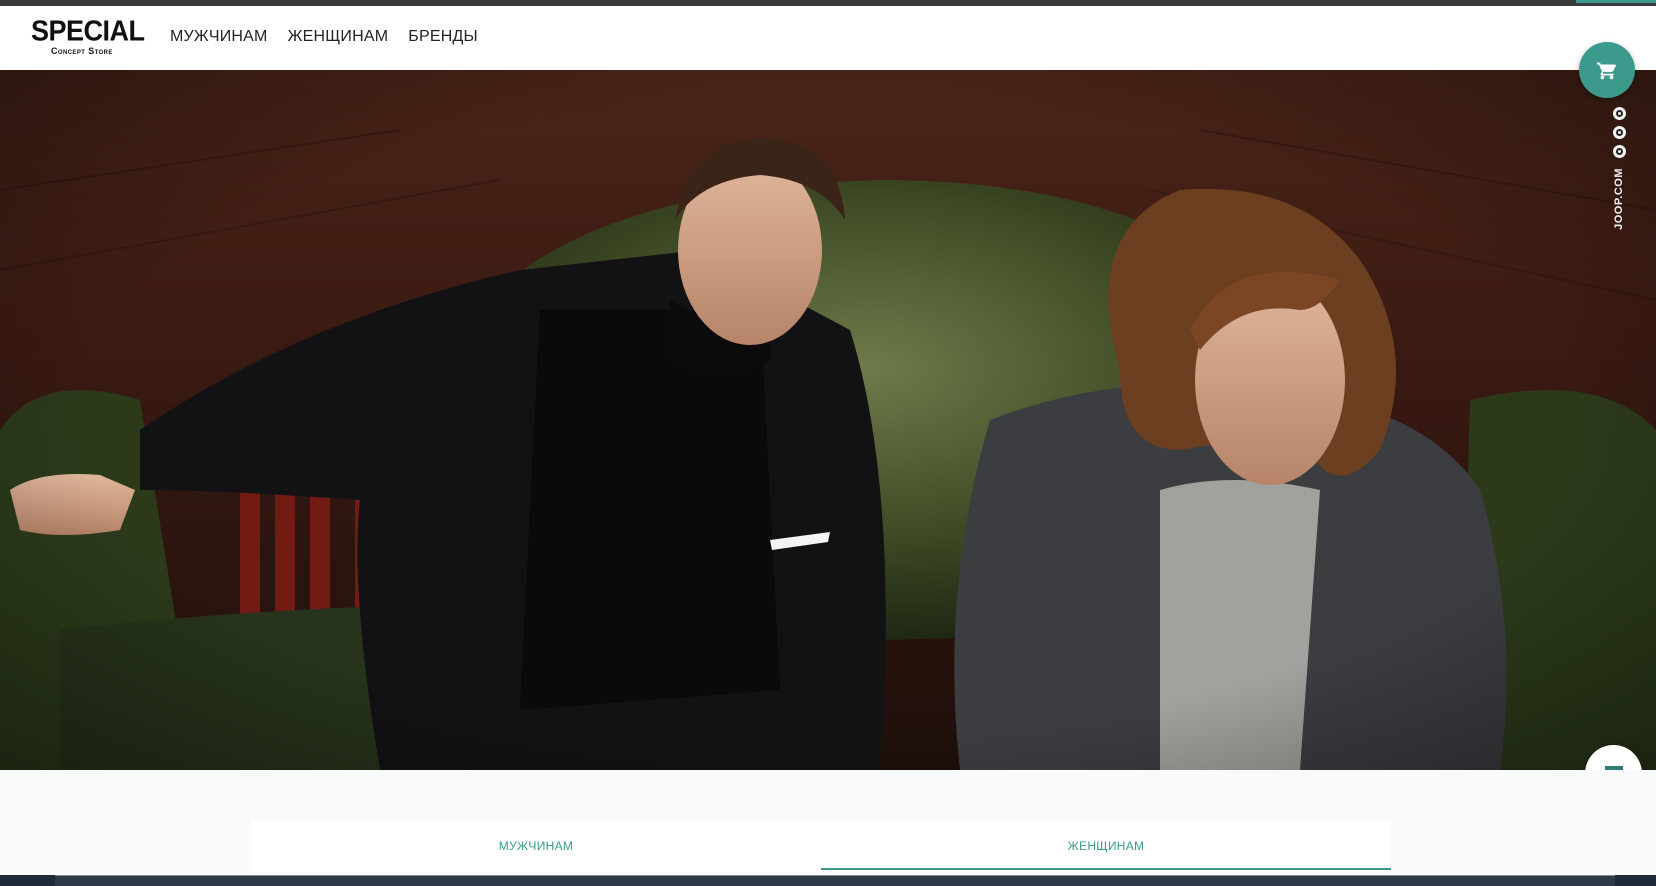 Image resolution: width=1656 pixels, height=886 pixels. I want to click on main-nav: МУЖЧИНАМ ЖЕНЩИНАМ БРЕНДЫ, so click(324, 37).